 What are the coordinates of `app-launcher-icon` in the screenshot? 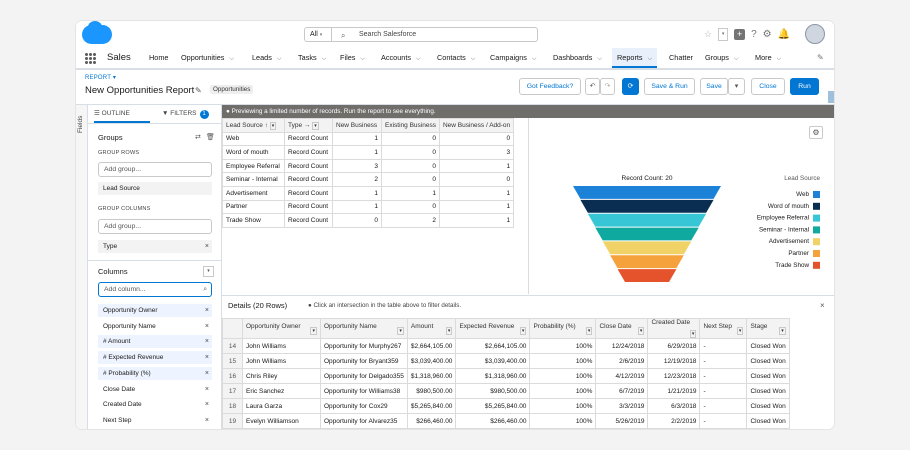 It's located at (90, 58).